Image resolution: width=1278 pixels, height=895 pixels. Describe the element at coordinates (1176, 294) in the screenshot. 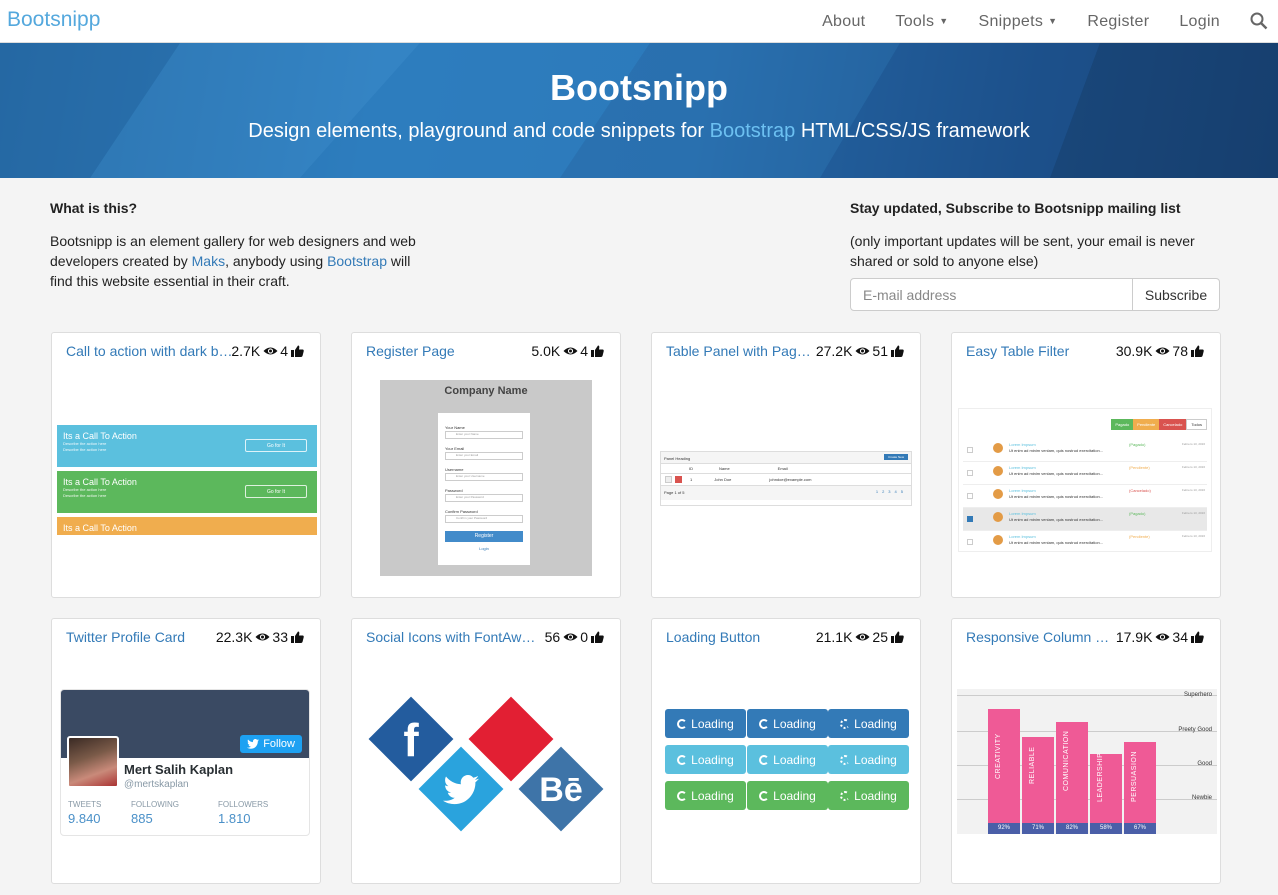

I see `subscribe-button: Subscribe` at that location.